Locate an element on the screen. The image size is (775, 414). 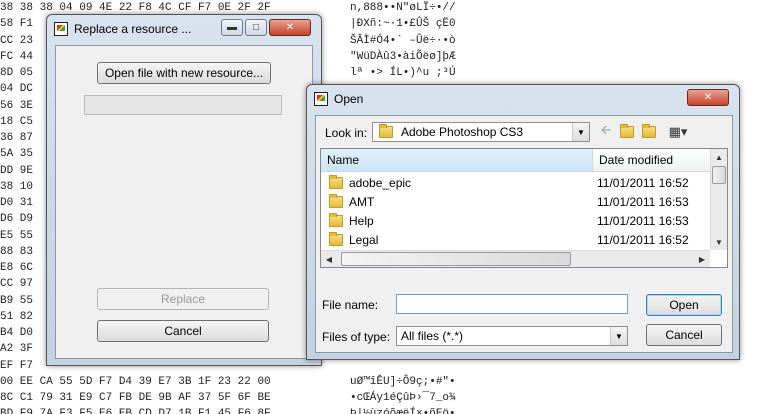
file-name-cell: AMT is located at coordinates (352, 201).